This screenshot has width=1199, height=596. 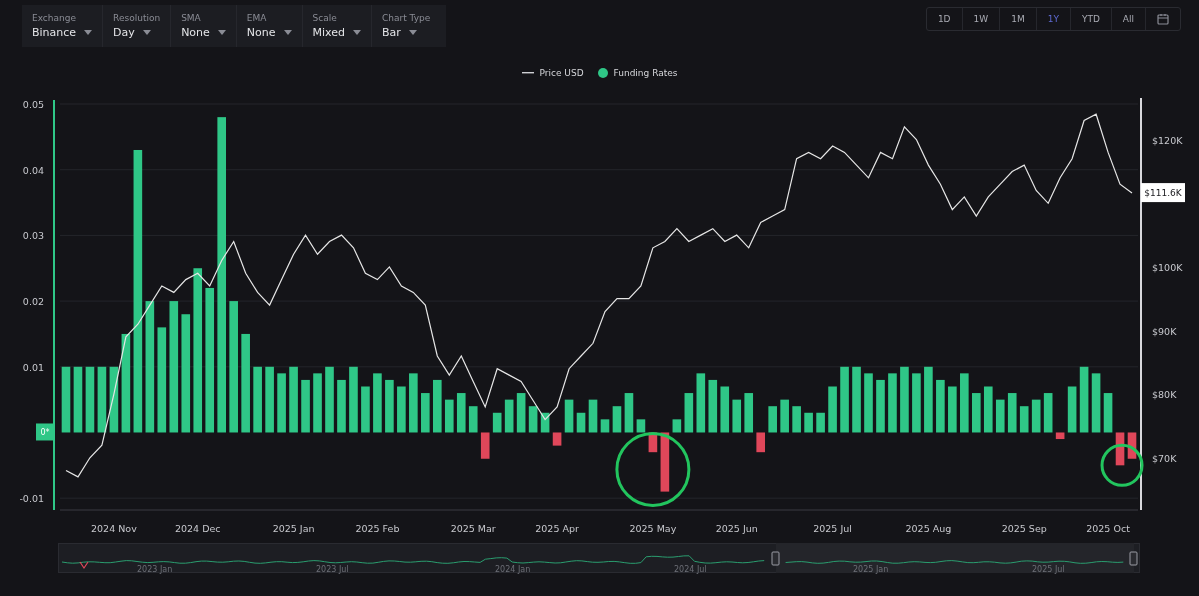 I want to click on legend-label: Price USD, so click(x=561, y=73).